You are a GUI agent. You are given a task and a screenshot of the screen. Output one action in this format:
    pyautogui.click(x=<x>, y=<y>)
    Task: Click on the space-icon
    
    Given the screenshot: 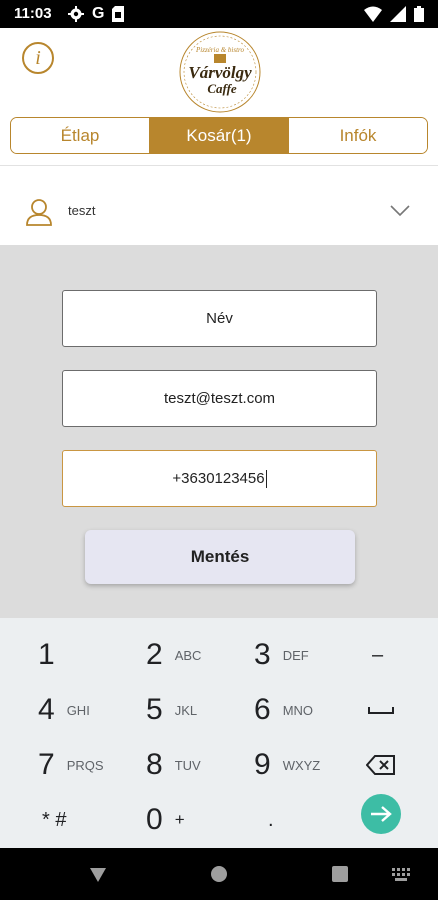 What is the action you would take?
    pyautogui.click(x=381, y=710)
    